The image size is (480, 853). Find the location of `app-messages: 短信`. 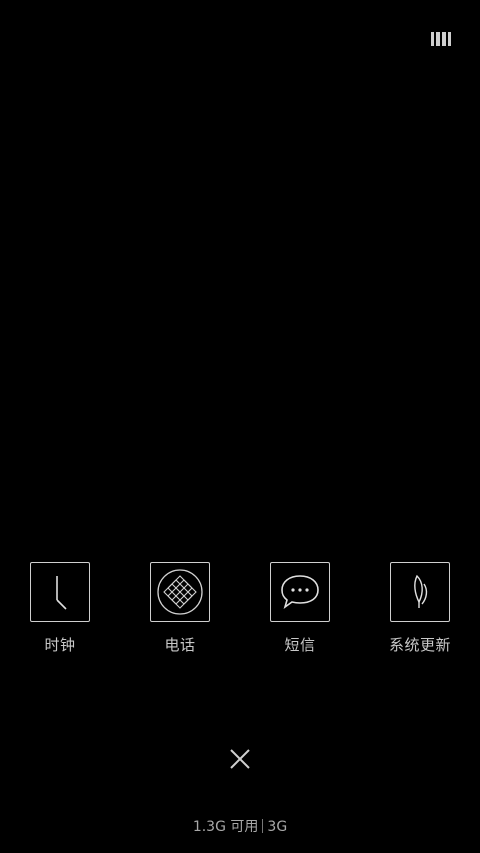

app-messages: 短信 is located at coordinates (300, 612).